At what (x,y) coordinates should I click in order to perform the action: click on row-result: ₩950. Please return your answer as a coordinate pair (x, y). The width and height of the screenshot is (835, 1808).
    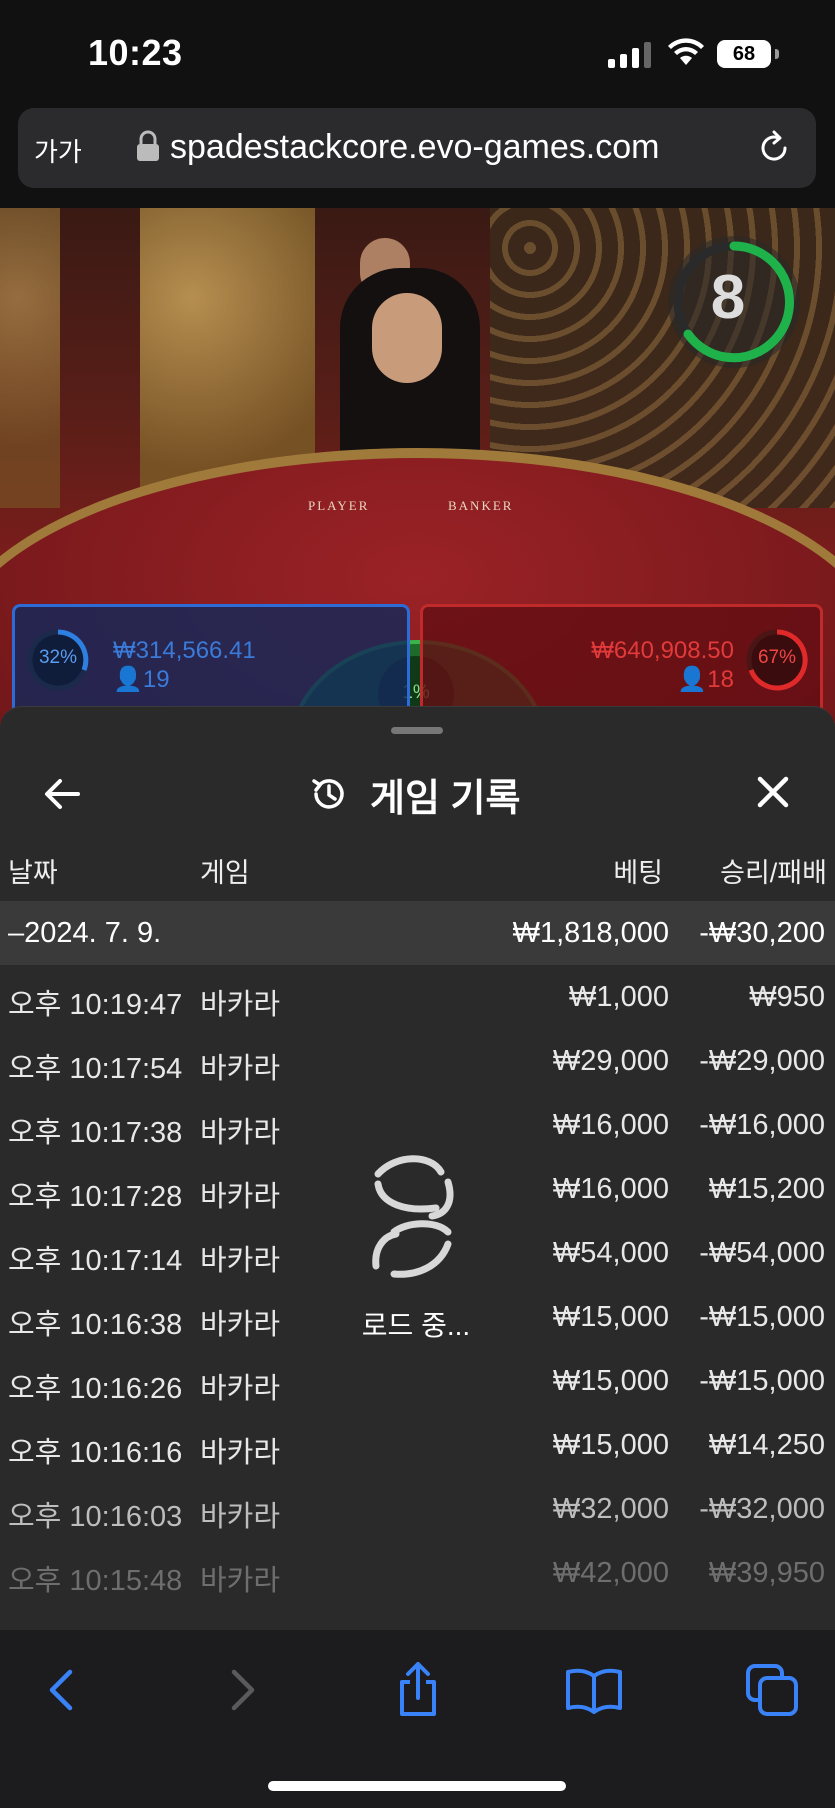
    Looking at the image, I should click on (787, 997).